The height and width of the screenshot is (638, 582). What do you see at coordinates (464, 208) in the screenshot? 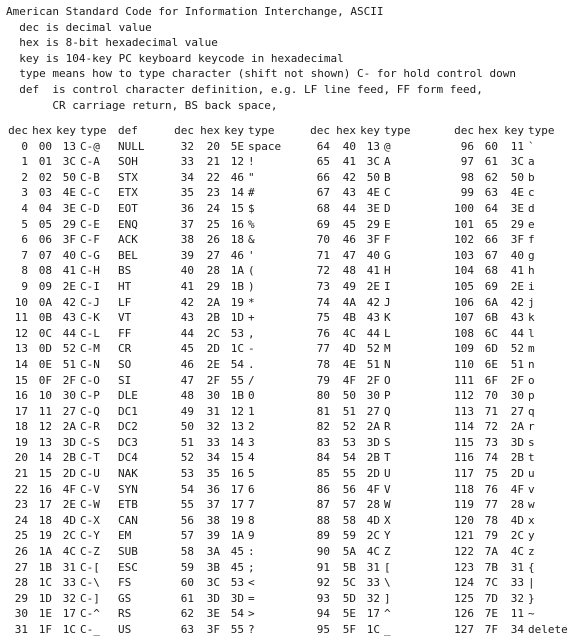
I see `dec-cell: 100` at bounding box center [464, 208].